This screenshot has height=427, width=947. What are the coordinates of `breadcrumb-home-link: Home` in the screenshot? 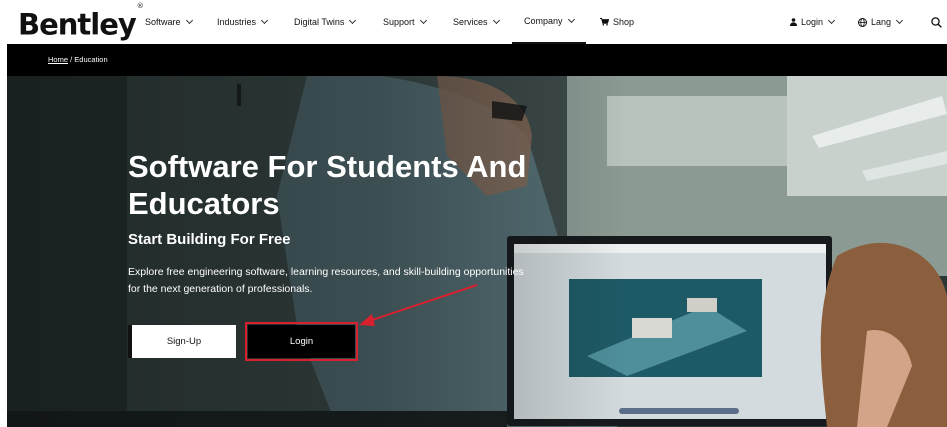 It's located at (58, 59).